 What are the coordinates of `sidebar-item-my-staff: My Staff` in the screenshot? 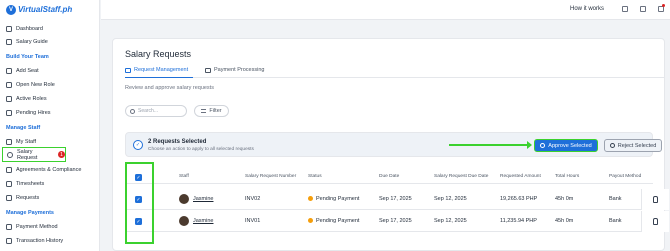 It's located at (21, 141).